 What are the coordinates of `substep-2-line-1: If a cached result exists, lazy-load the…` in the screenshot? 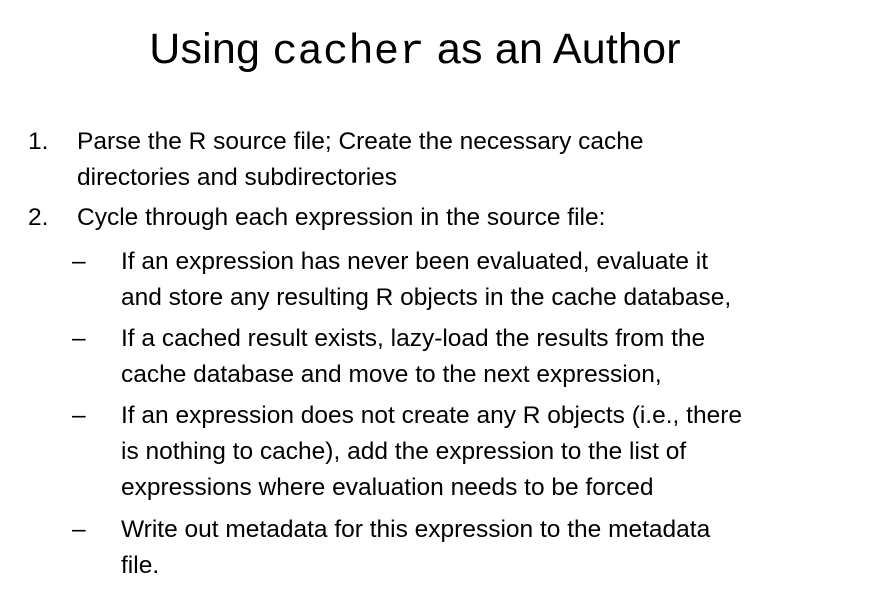 It's located at (413, 338).